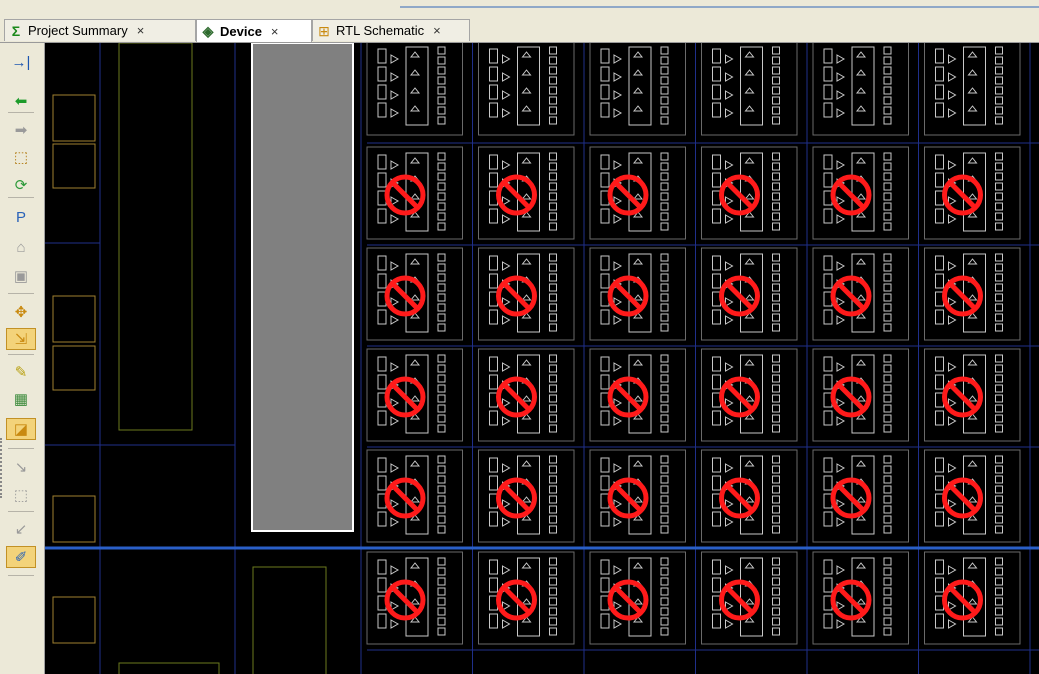 This screenshot has height=674, width=1039. Describe the element at coordinates (74, 118) in the screenshot. I see `io-pad` at that location.